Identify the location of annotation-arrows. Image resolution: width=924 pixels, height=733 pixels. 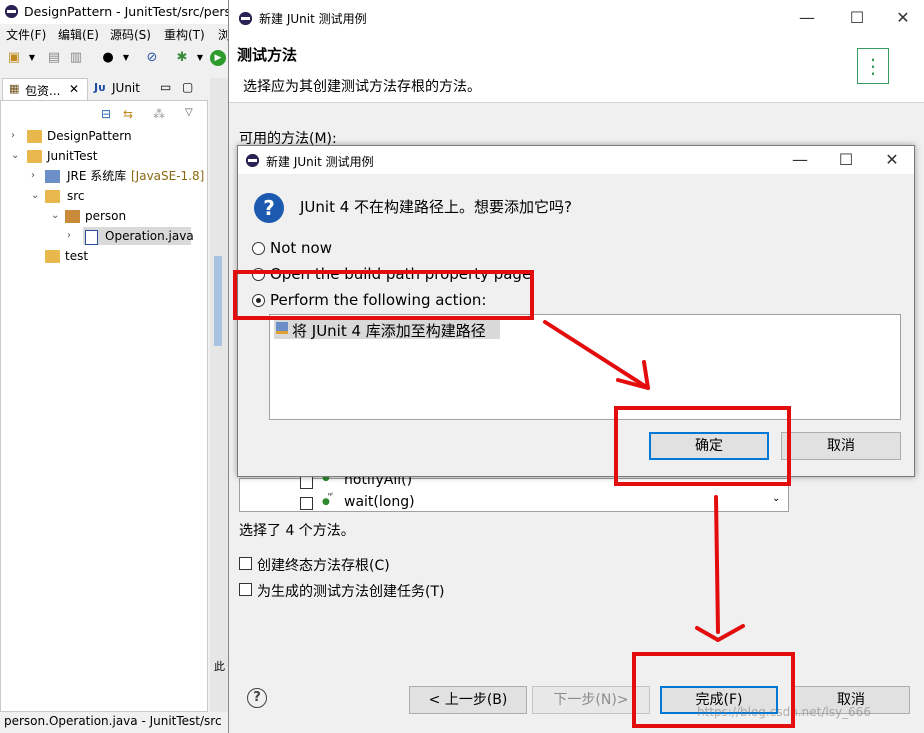
(644, 481).